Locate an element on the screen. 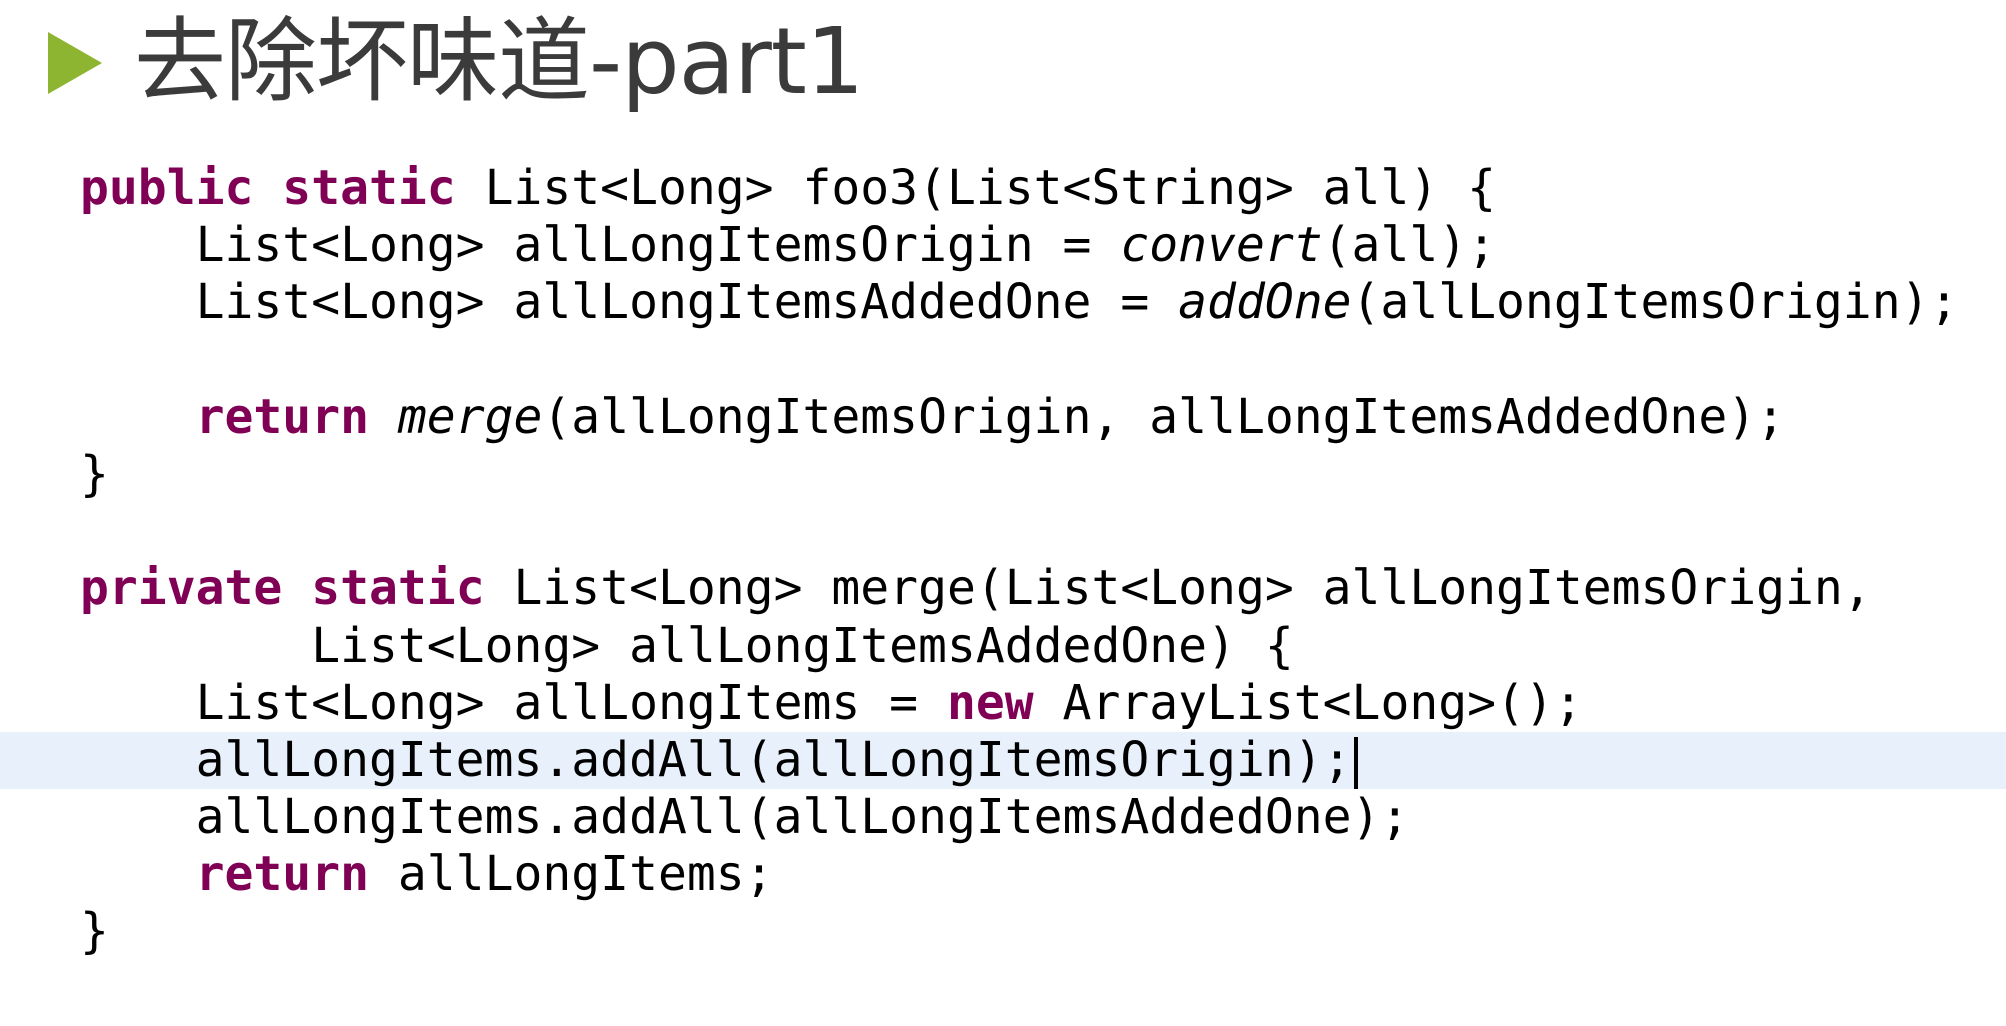 Image resolution: width=2006 pixels, height=1026 pixels. code-method-call: convert is located at coordinates (1221, 245).